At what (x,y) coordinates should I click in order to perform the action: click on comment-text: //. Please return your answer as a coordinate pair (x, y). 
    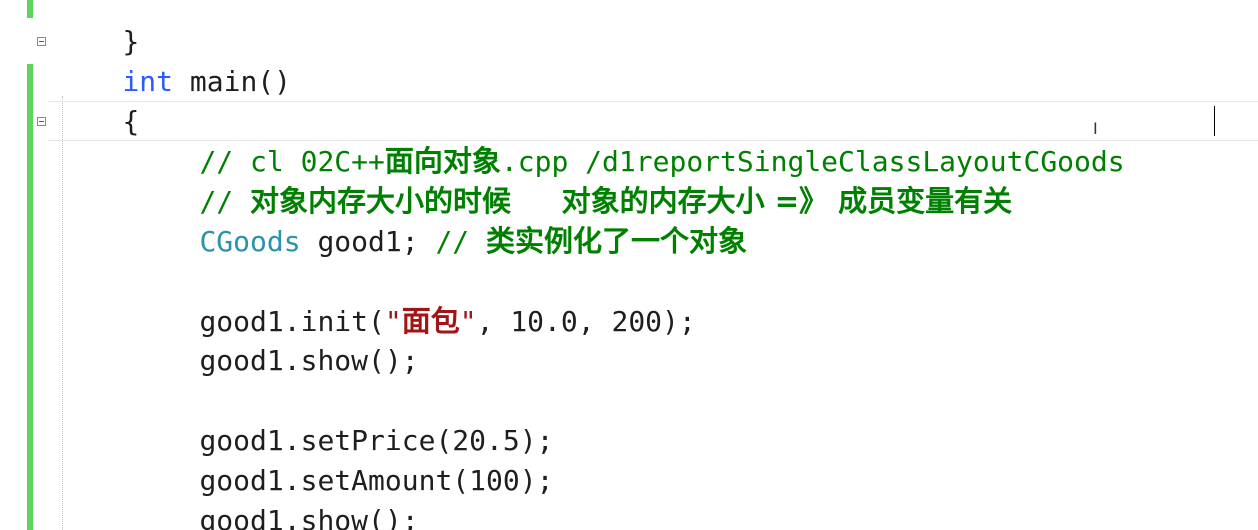
    Looking at the image, I should click on (461, 241).